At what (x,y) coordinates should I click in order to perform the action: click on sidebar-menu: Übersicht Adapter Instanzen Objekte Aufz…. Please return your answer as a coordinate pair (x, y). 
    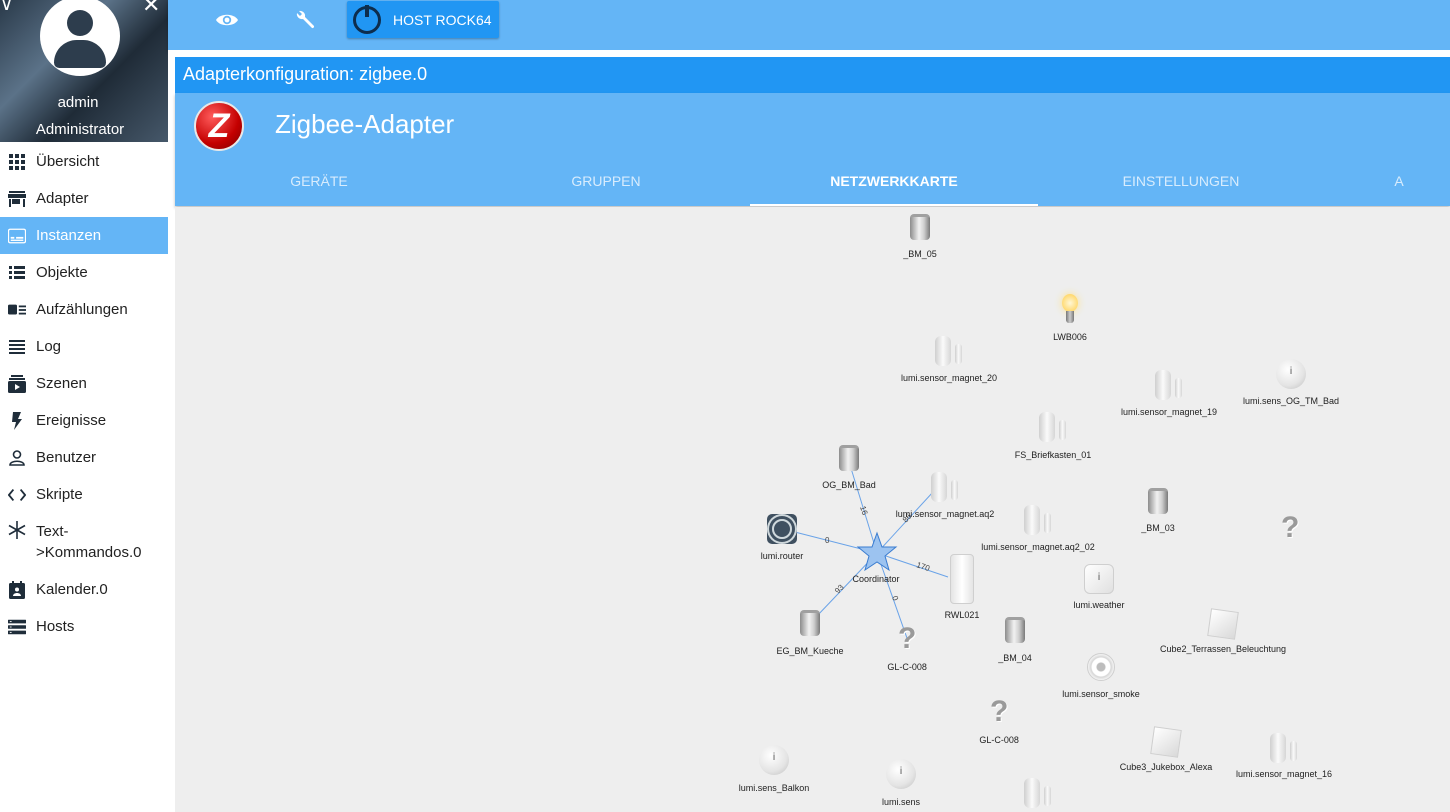
    Looking at the image, I should click on (84, 394).